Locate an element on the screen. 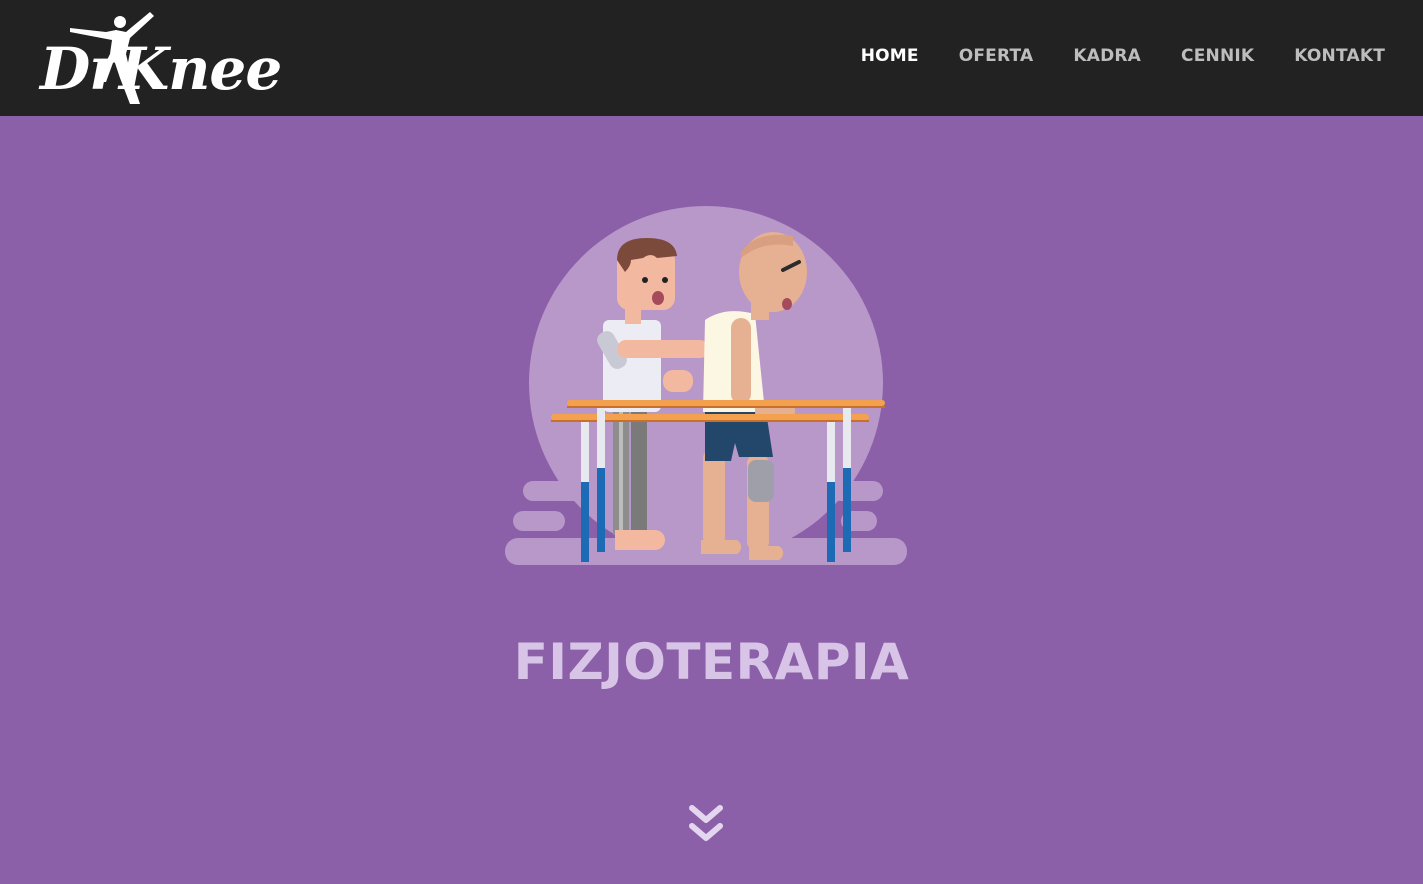 Image resolution: width=1423 pixels, height=884 pixels. double-chevron-down-icon is located at coordinates (706, 826).